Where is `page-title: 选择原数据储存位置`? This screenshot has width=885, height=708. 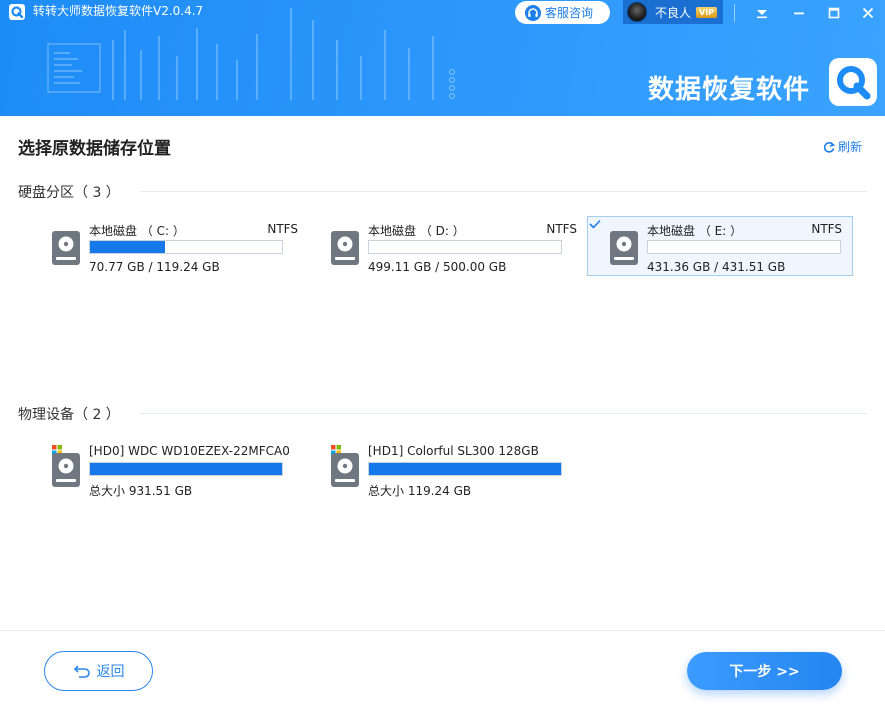 page-title: 选择原数据储存位置 is located at coordinates (94, 149).